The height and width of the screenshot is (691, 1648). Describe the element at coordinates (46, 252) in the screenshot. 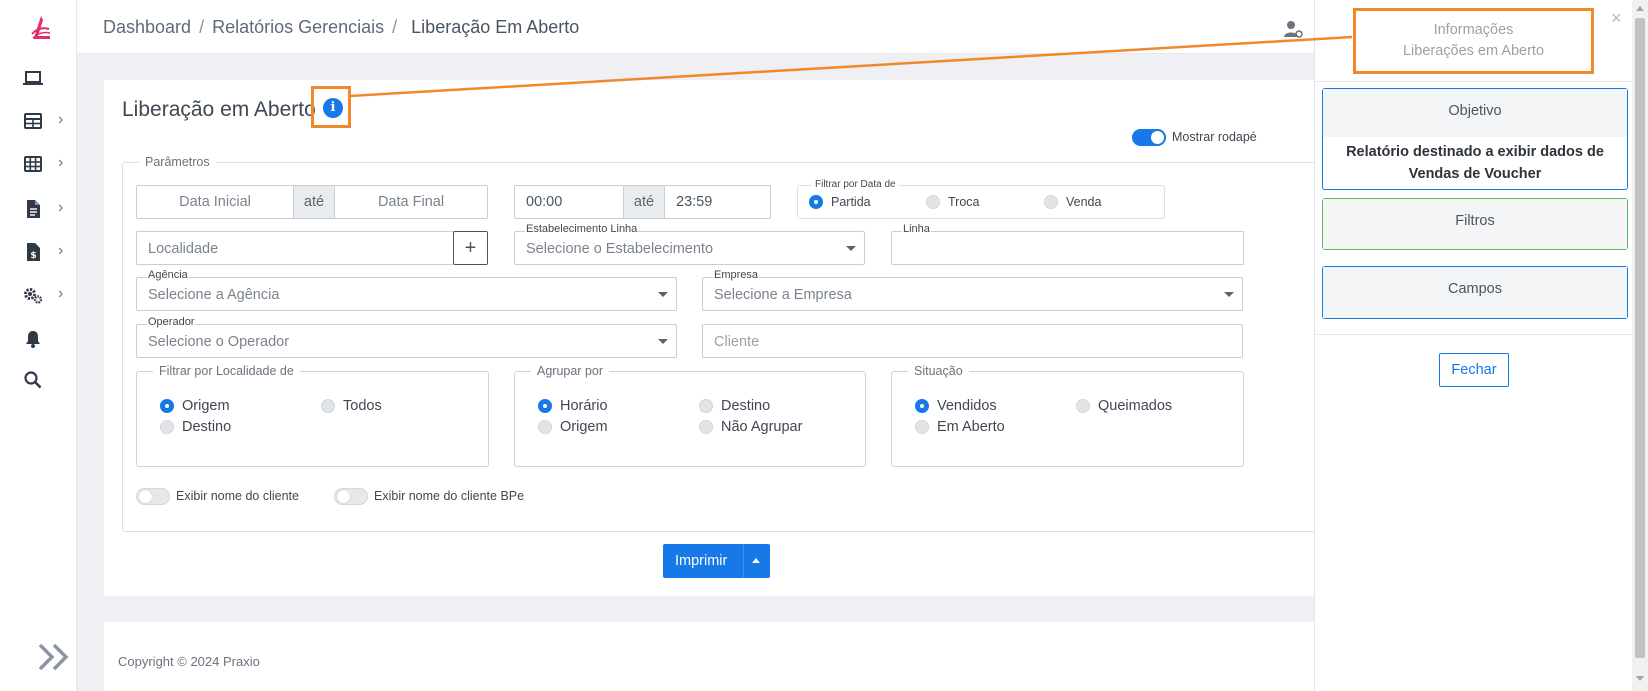

I see `sidebar-item-invoices: $ ›` at that location.